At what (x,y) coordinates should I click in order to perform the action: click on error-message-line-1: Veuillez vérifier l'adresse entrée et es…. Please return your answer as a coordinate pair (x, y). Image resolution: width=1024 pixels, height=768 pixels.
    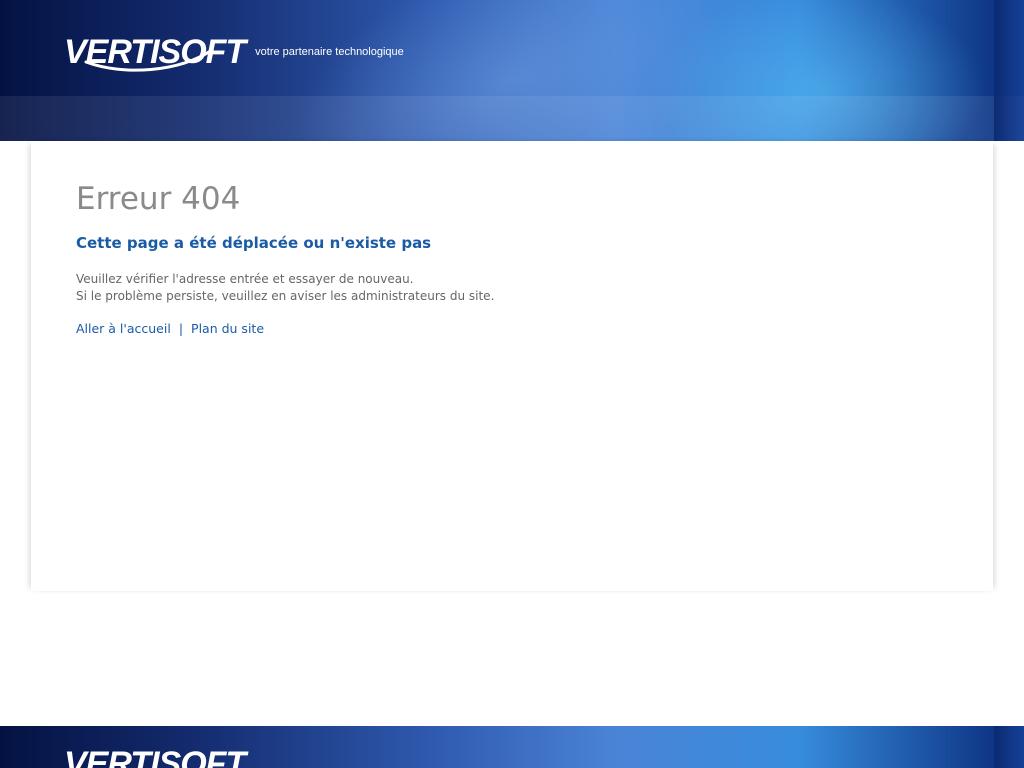
    Looking at the image, I should click on (245, 279).